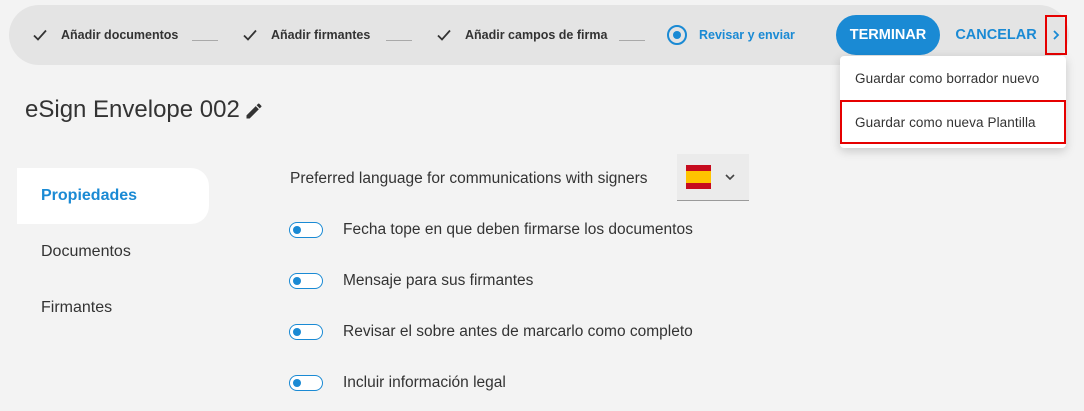 This screenshot has height=411, width=1084. Describe the element at coordinates (747, 35) in the screenshot. I see `step-label: Revisar y enviar` at that location.